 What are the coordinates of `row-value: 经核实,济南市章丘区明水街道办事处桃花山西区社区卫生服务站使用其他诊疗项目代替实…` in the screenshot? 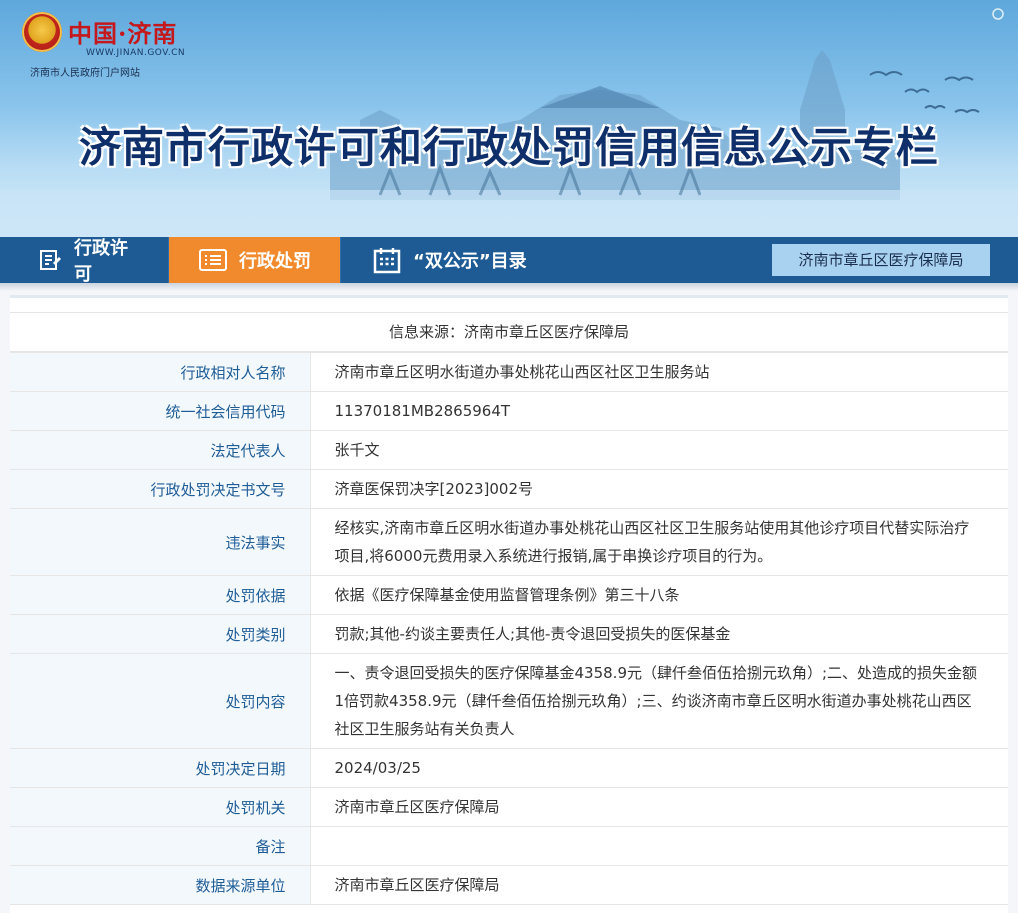 It's located at (658, 542).